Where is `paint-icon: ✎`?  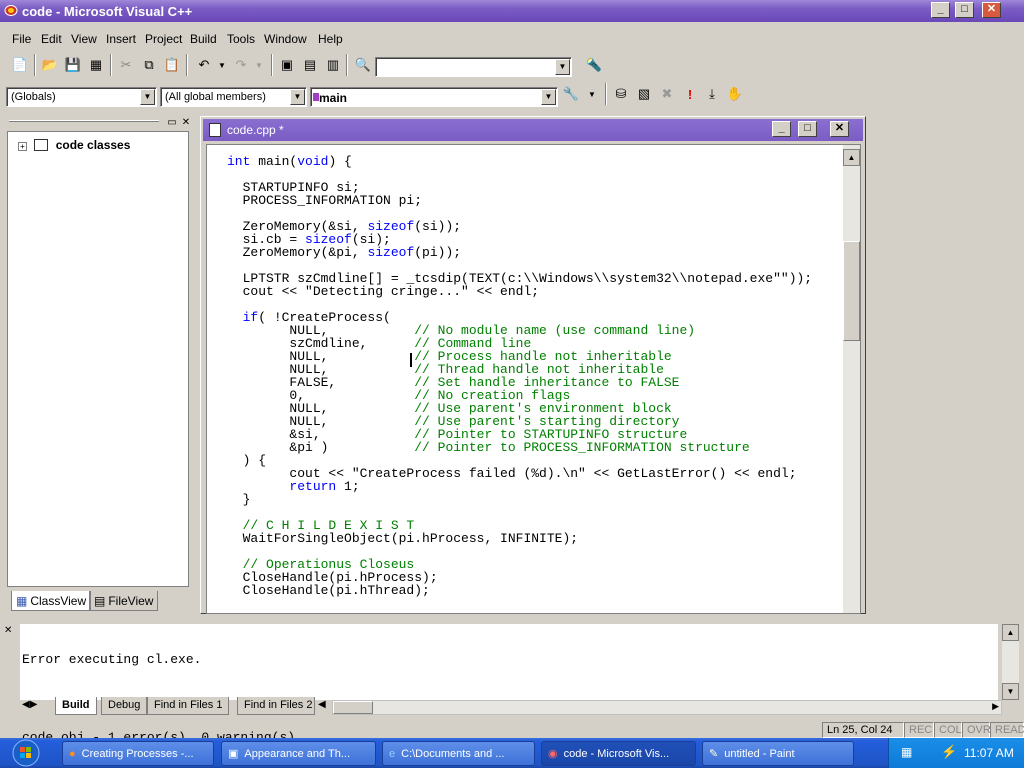
paint-icon: ✎ is located at coordinates (714, 754).